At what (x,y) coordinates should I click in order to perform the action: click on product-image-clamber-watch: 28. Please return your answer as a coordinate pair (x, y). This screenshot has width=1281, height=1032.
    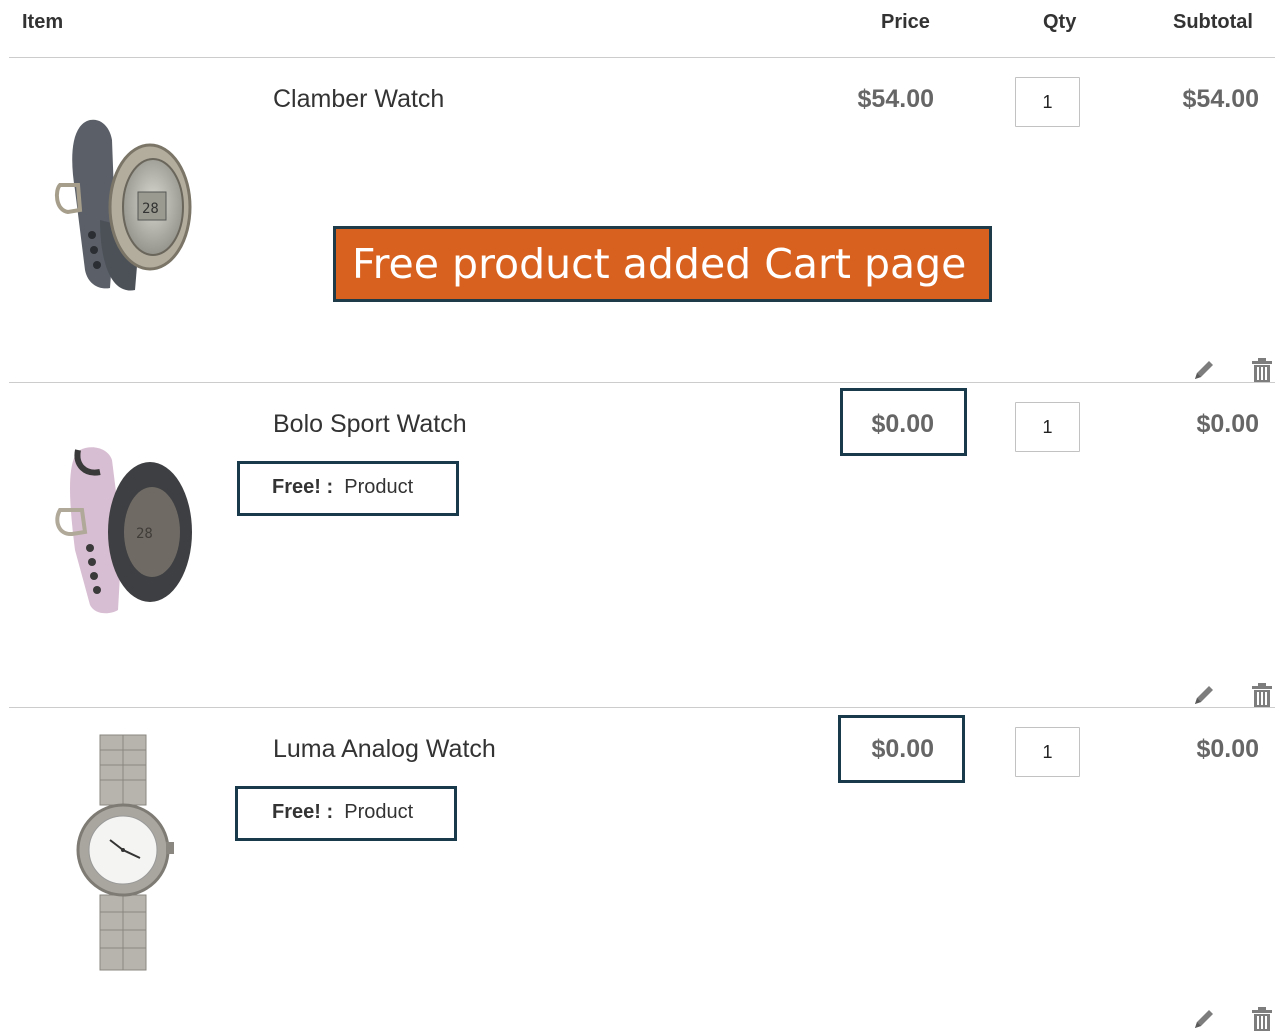
    Looking at the image, I should click on (125, 225).